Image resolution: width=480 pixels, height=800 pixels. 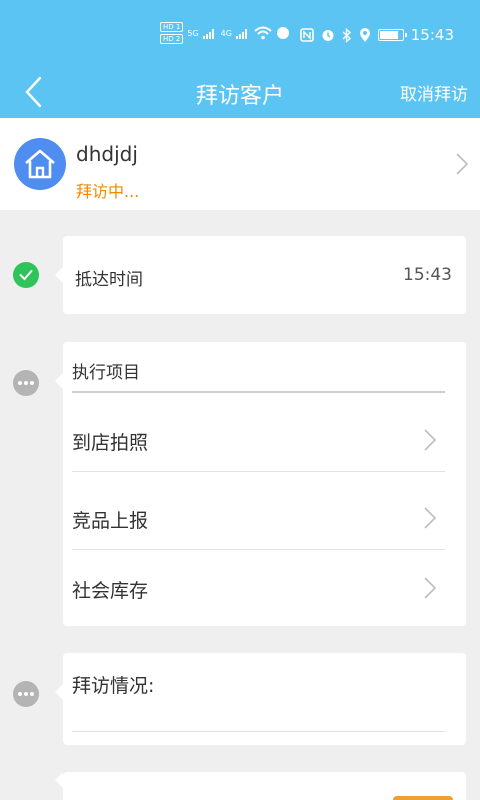 I want to click on status-bar: HD 1 HD 2 5G 4G 15:43, so click(x=240, y=33).